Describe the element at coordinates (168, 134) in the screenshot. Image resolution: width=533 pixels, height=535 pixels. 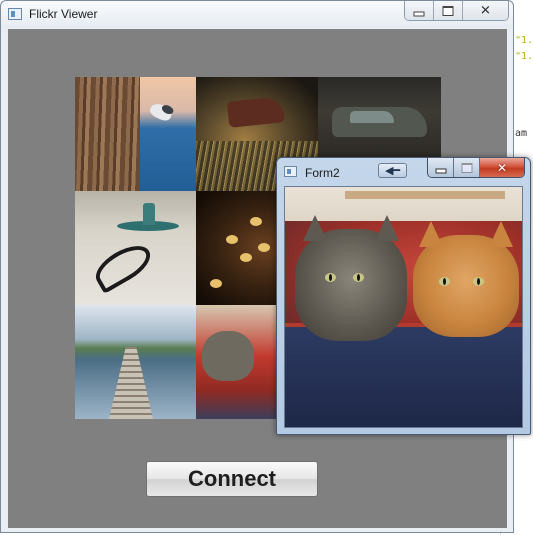
I see `photo-tile-nuthatch-bird` at that location.